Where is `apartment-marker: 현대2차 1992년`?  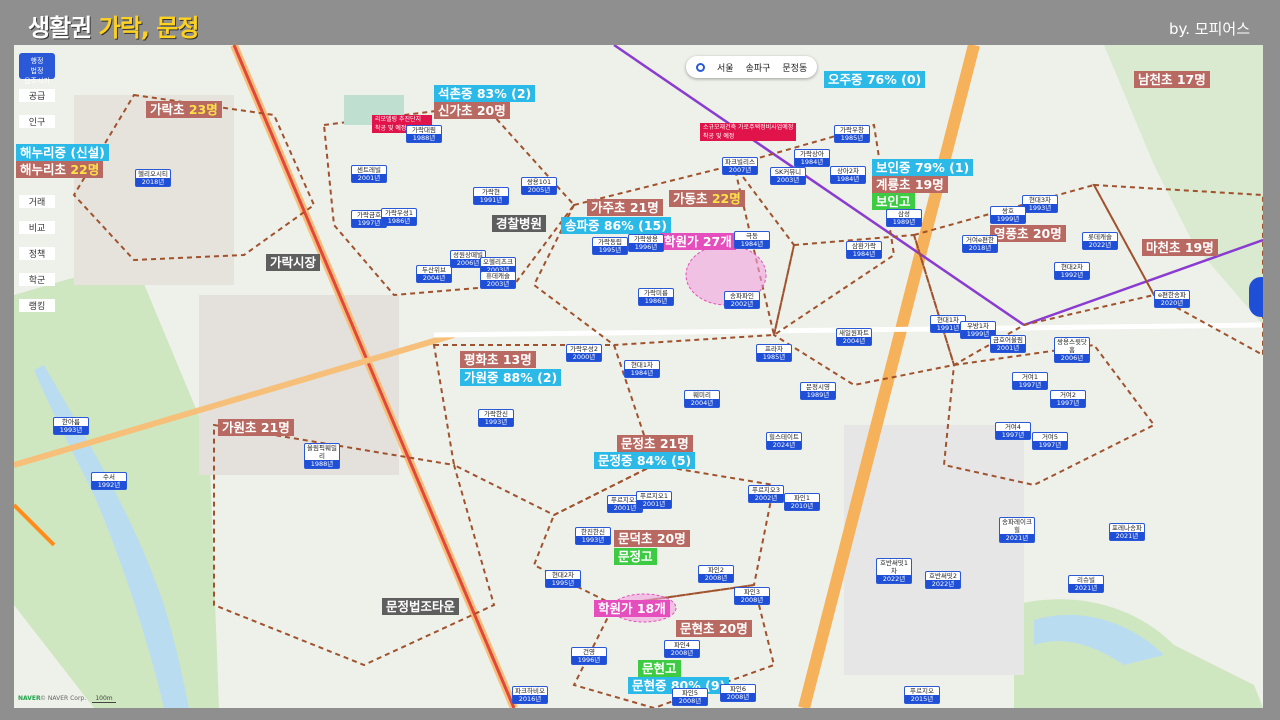 apartment-marker: 현대2차 1992년 is located at coordinates (1072, 271).